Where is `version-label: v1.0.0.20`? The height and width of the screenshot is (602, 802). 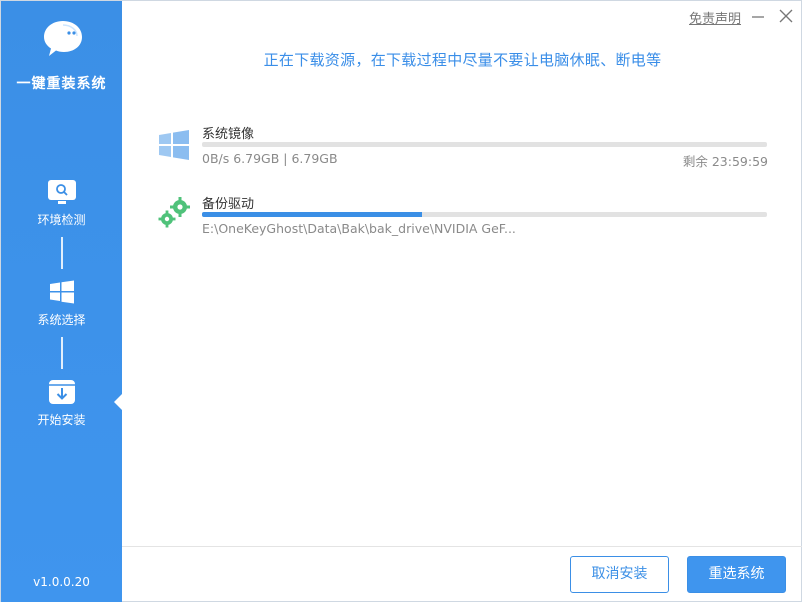 version-label: v1.0.0.20 is located at coordinates (61, 582).